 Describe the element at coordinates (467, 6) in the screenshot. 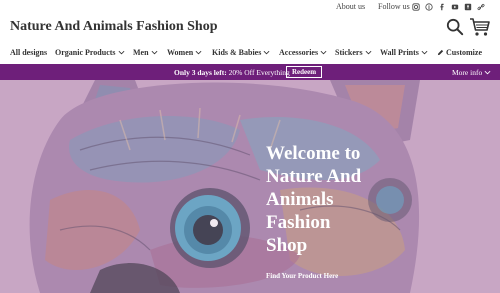

I see `tumblr-icon` at that location.